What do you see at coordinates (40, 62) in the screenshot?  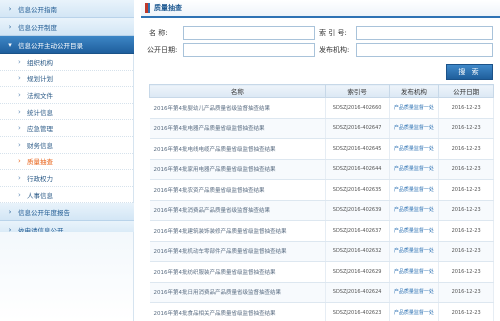 I see `sub-item-label: 组织机构` at bounding box center [40, 62].